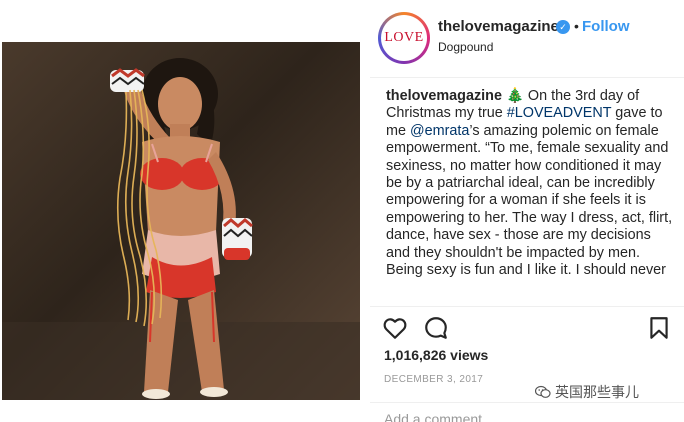 The width and height of the screenshot is (684, 422). I want to click on bookmark-icon, so click(659, 328).